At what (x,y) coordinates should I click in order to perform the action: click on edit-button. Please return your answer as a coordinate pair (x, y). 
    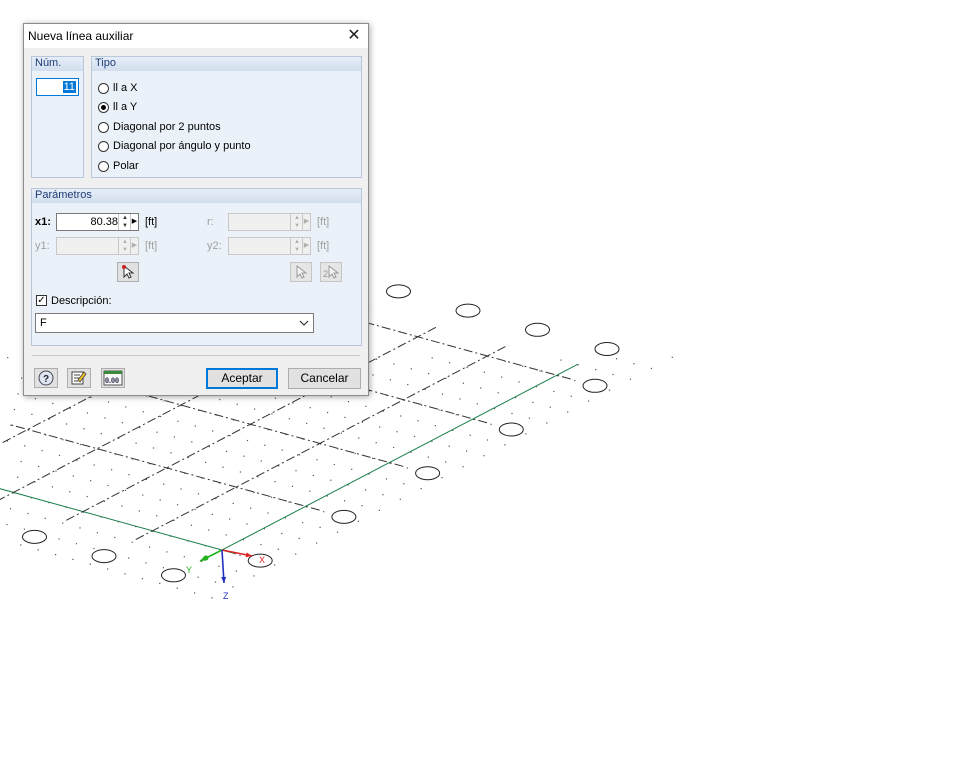
    Looking at the image, I should click on (79, 378).